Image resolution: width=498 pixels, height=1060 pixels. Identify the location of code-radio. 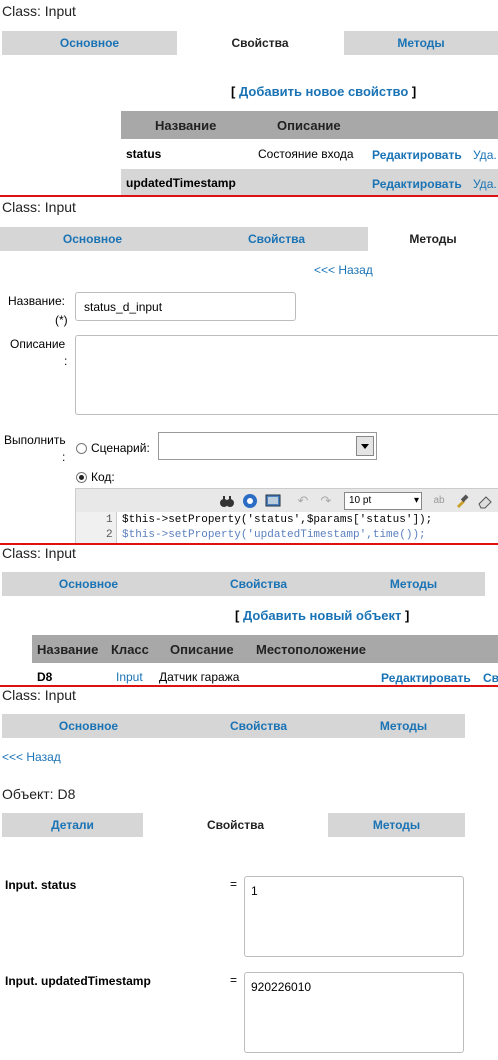
(81, 477).